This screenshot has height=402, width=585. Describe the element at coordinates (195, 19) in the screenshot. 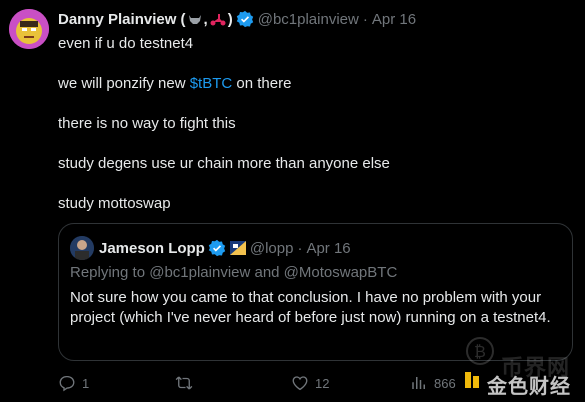

I see `bull-emoji-icon` at that location.